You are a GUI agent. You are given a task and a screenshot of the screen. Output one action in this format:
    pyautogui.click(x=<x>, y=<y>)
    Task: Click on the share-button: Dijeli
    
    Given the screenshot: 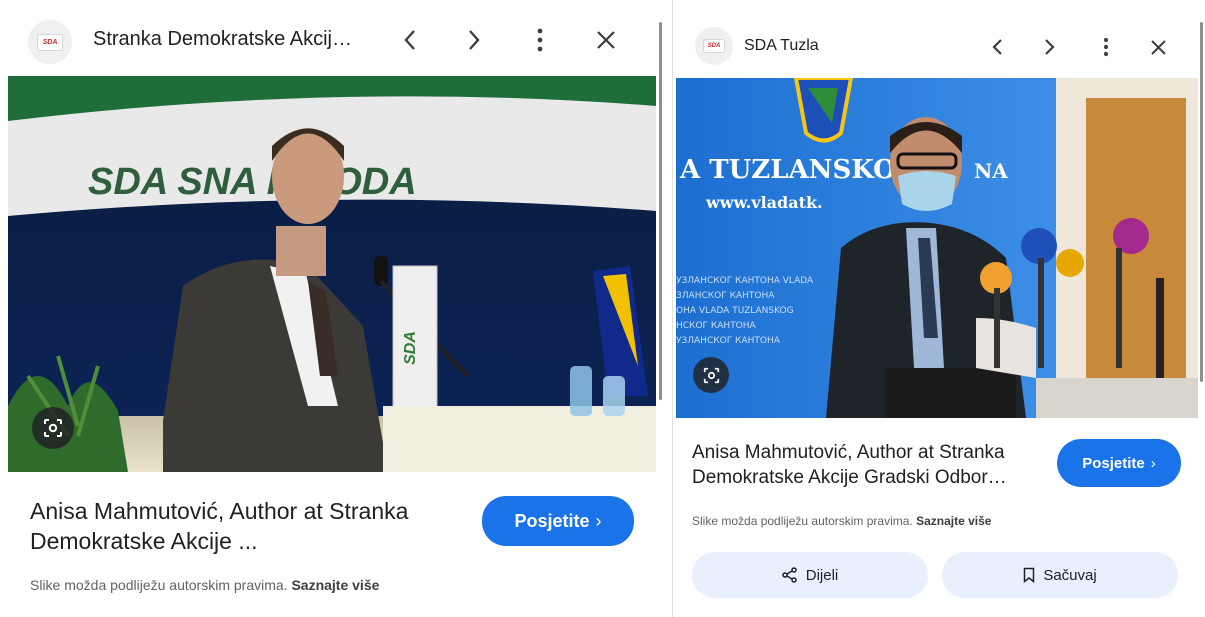 What is the action you would take?
    pyautogui.click(x=810, y=575)
    